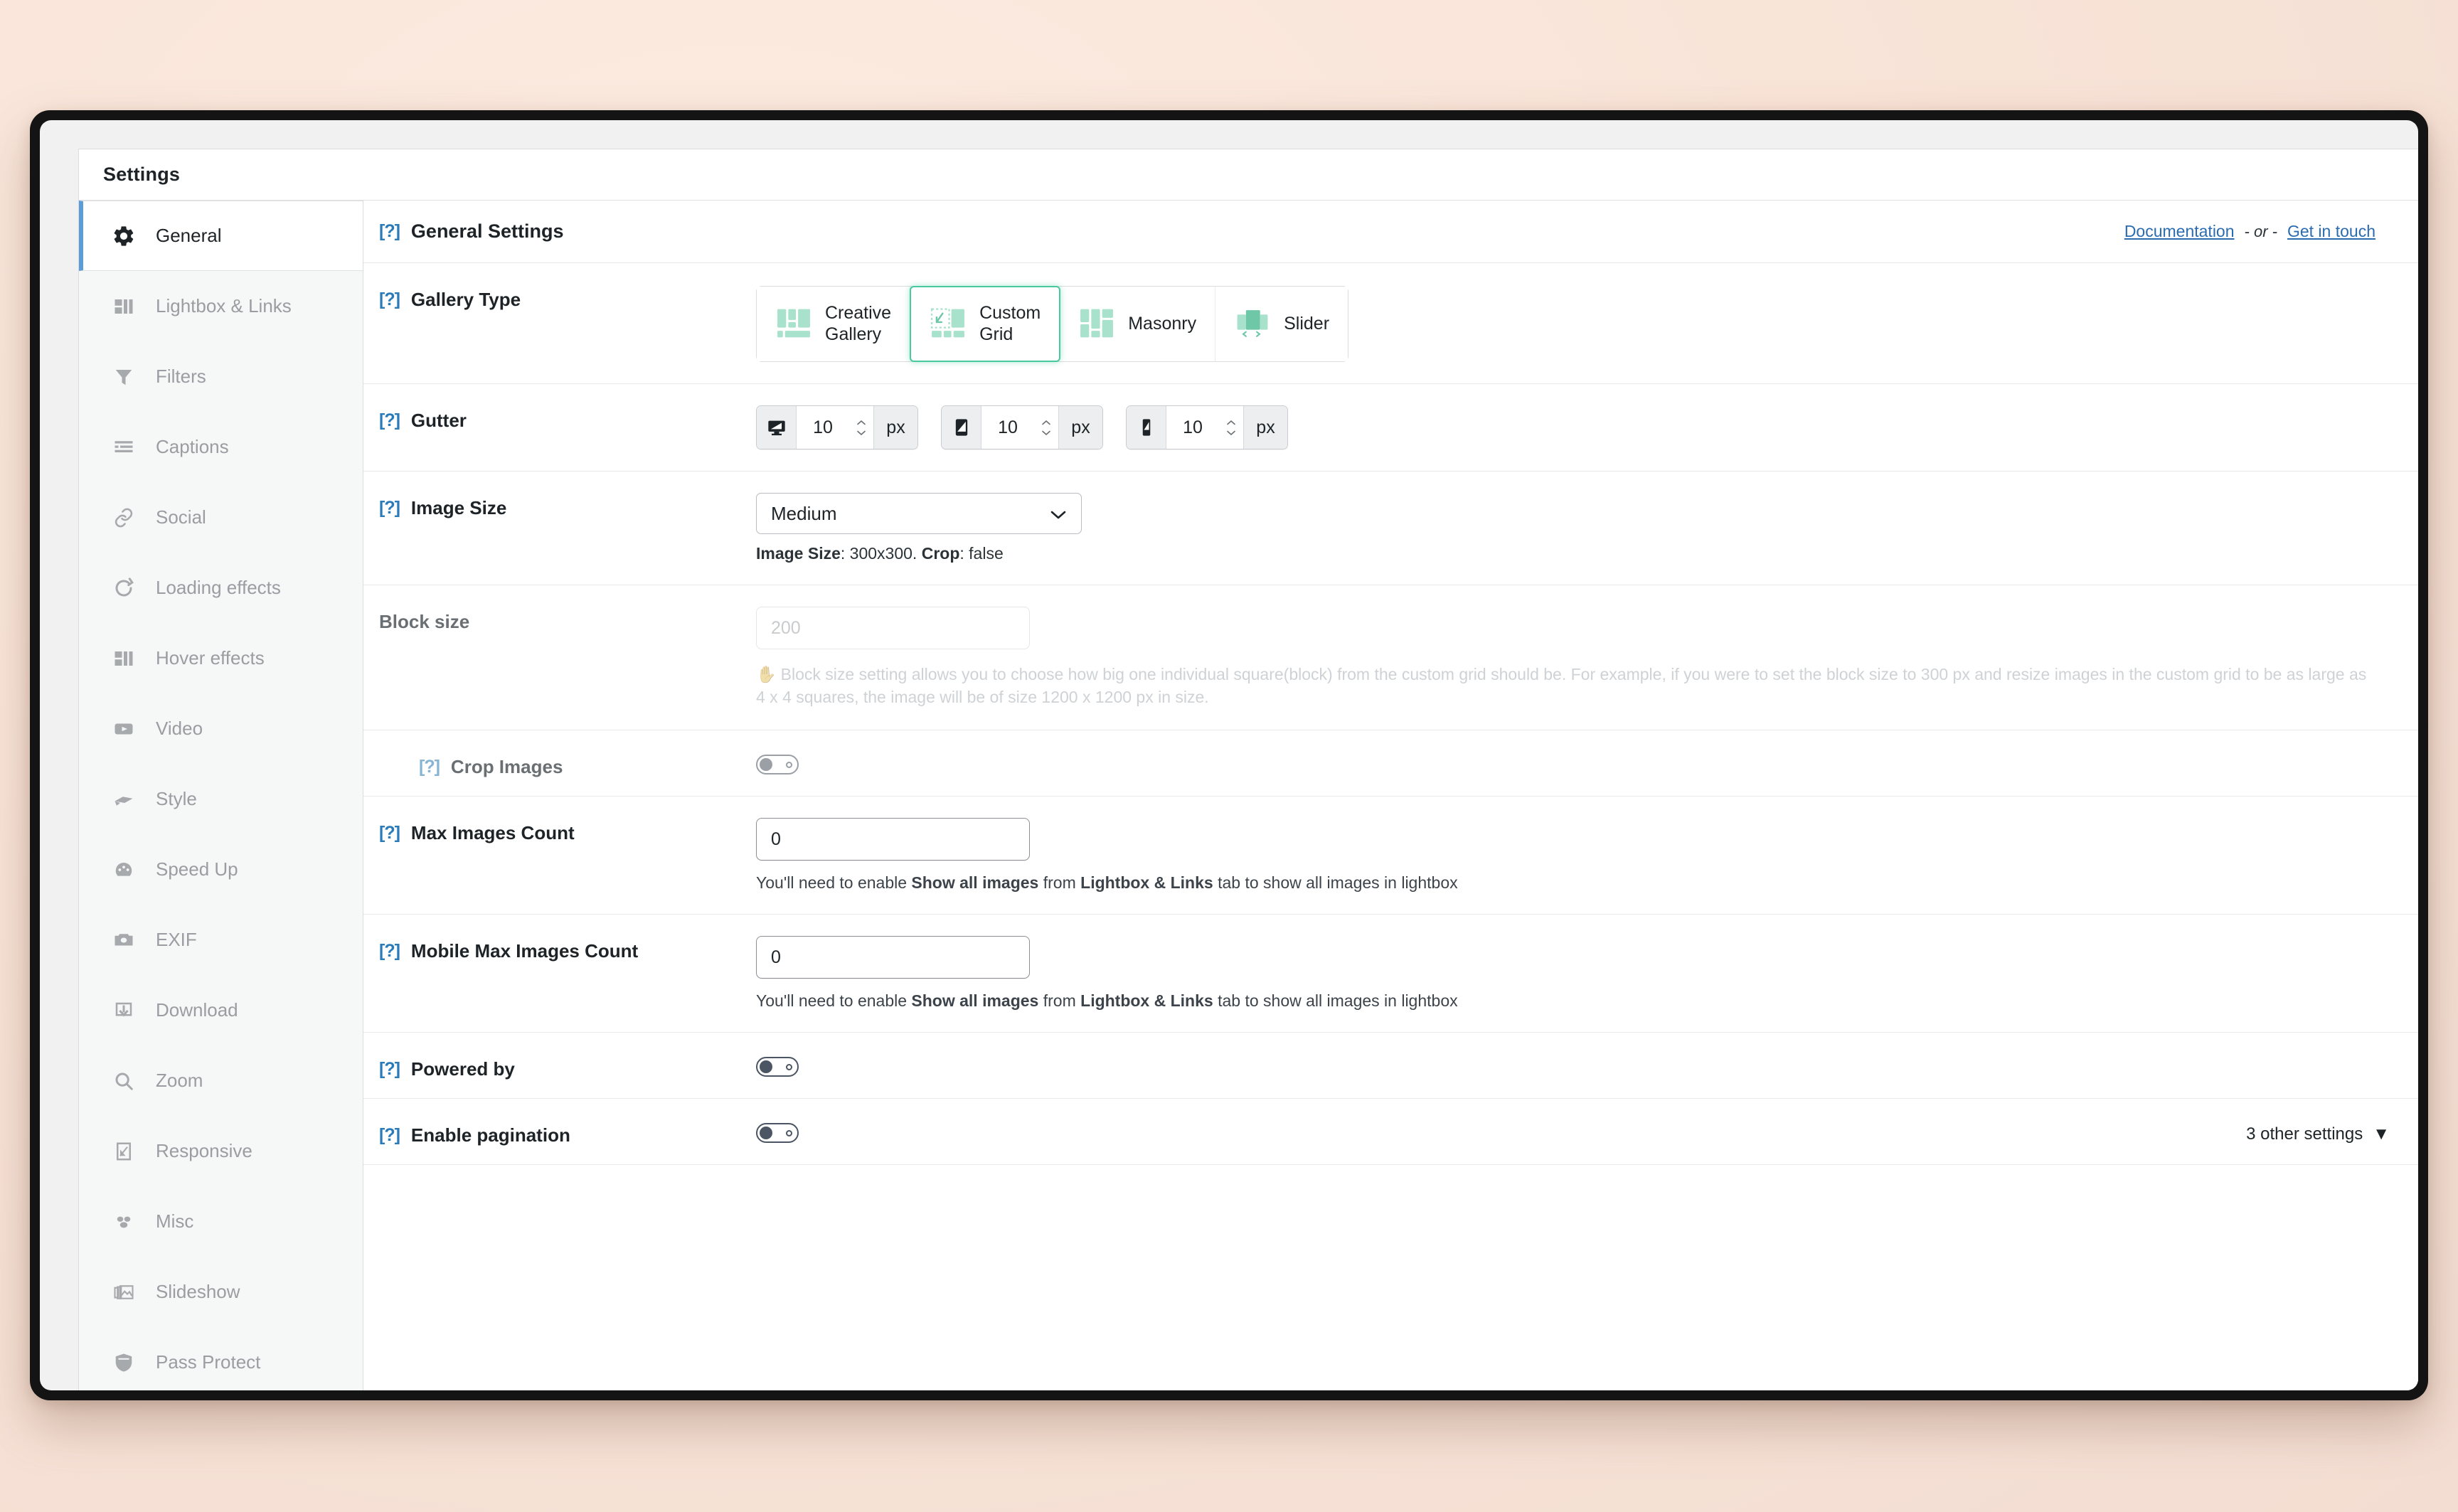 The height and width of the screenshot is (1512, 2458). I want to click on sidebar-item-misc: Misc, so click(221, 1221).